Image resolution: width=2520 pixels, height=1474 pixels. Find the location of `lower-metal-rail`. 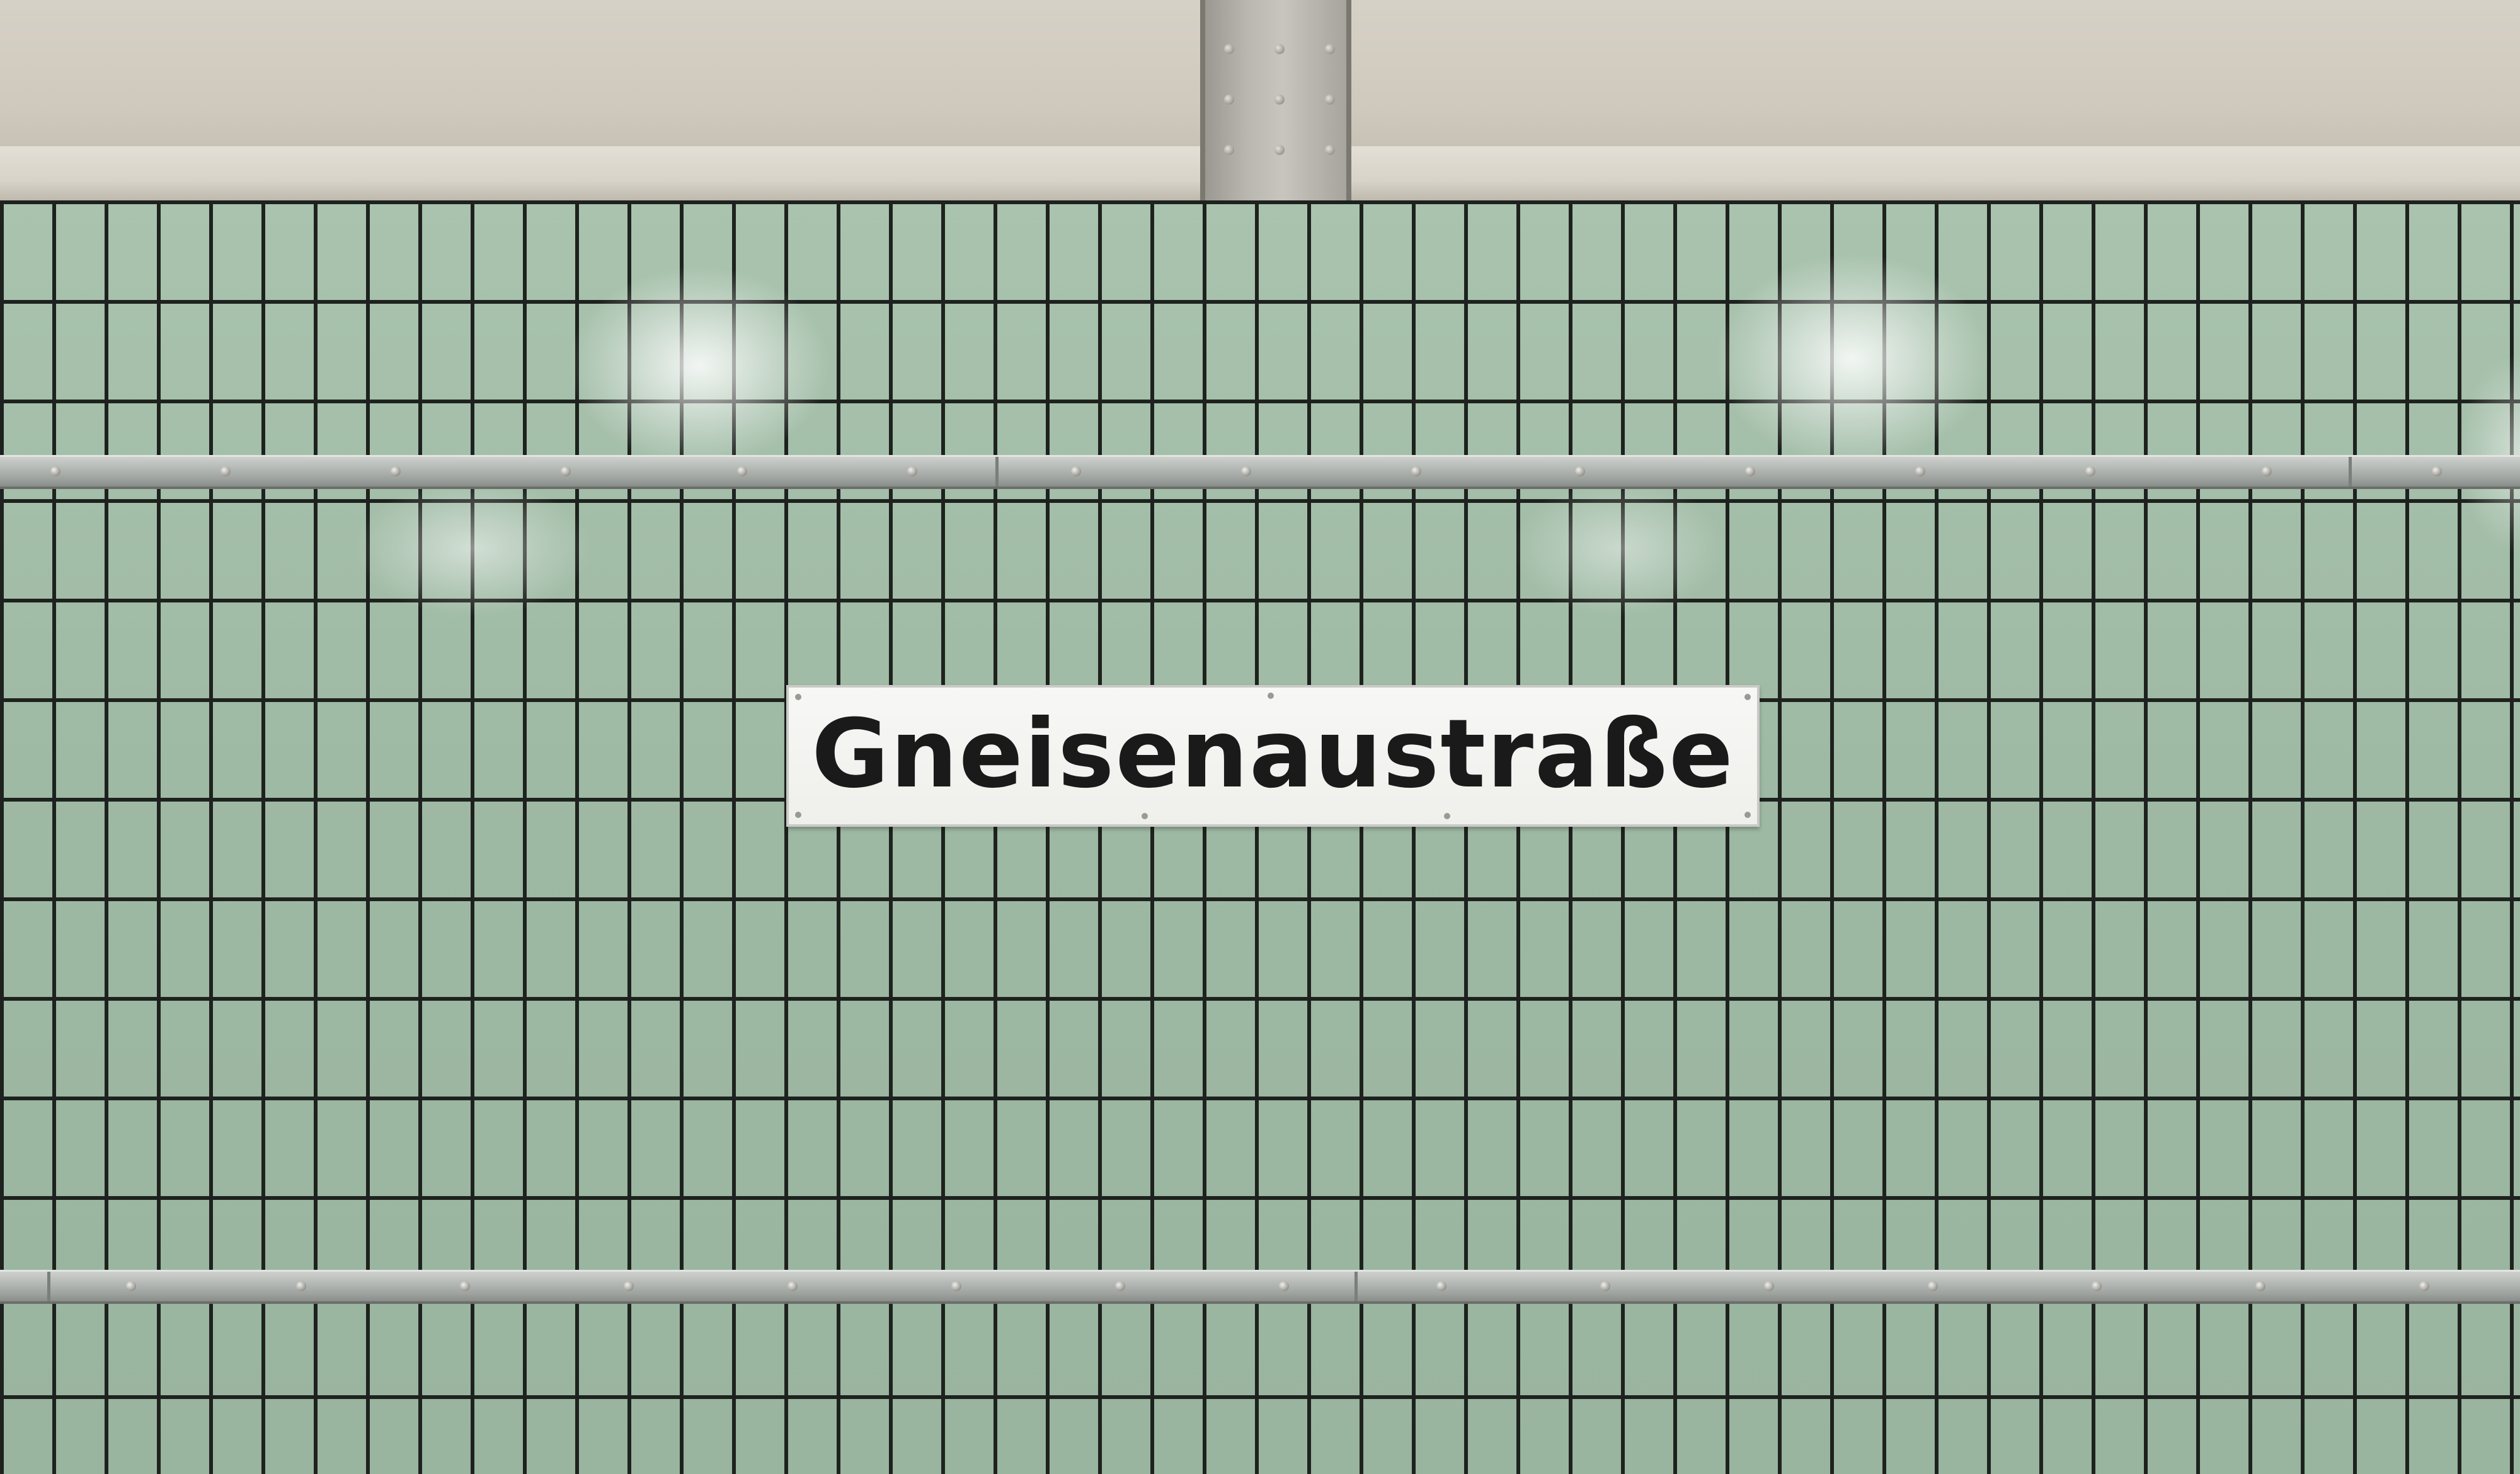

lower-metal-rail is located at coordinates (1260, 1287).